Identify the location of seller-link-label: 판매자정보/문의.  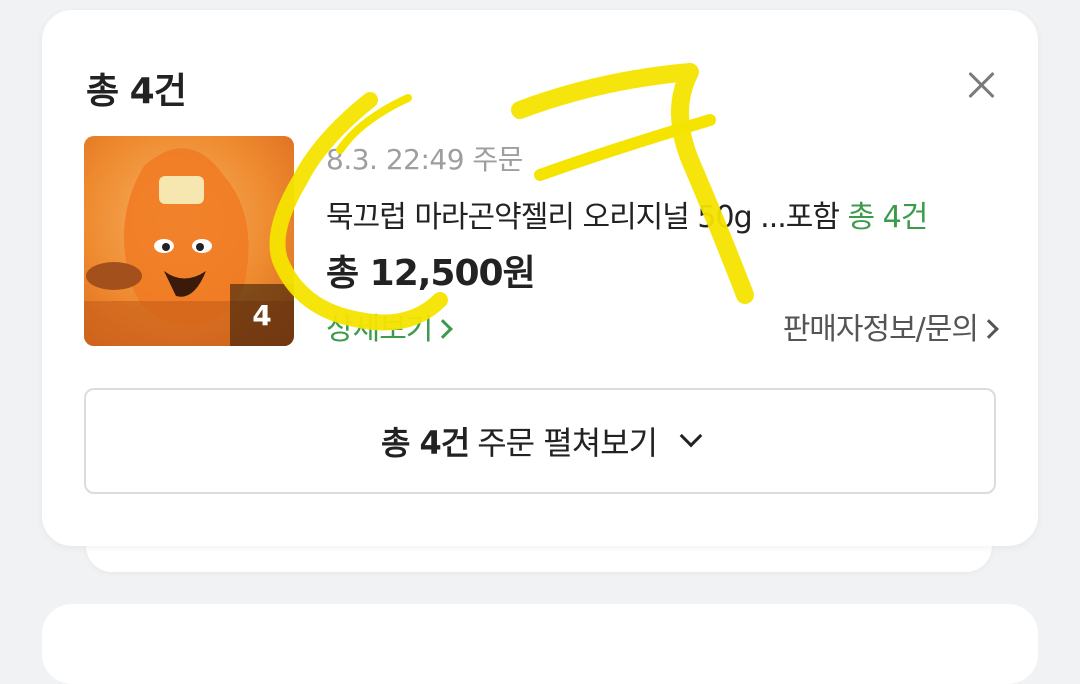
(880, 329).